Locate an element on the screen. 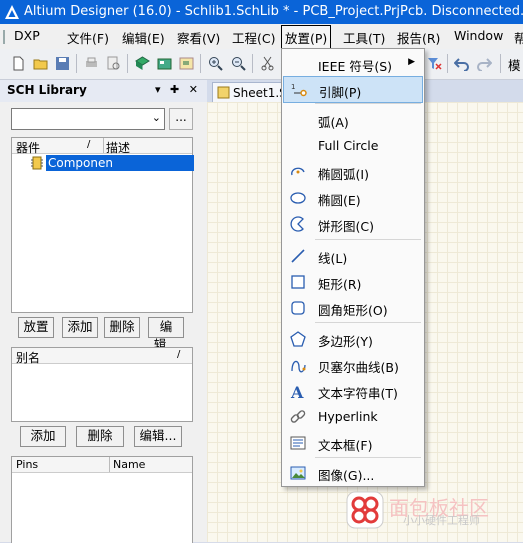 This screenshot has height=543, width=523. print-preview-icon is located at coordinates (113, 63).